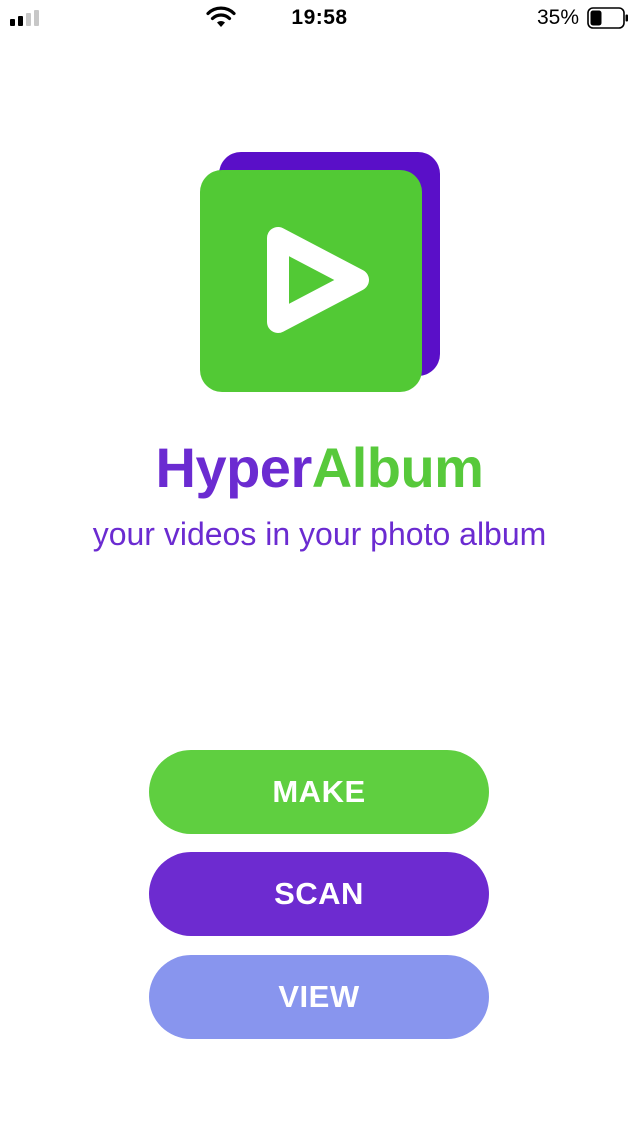 The height and width of the screenshot is (1136, 639). Describe the element at coordinates (234, 467) in the screenshot. I see `app-title-hyper: Hyper` at that location.